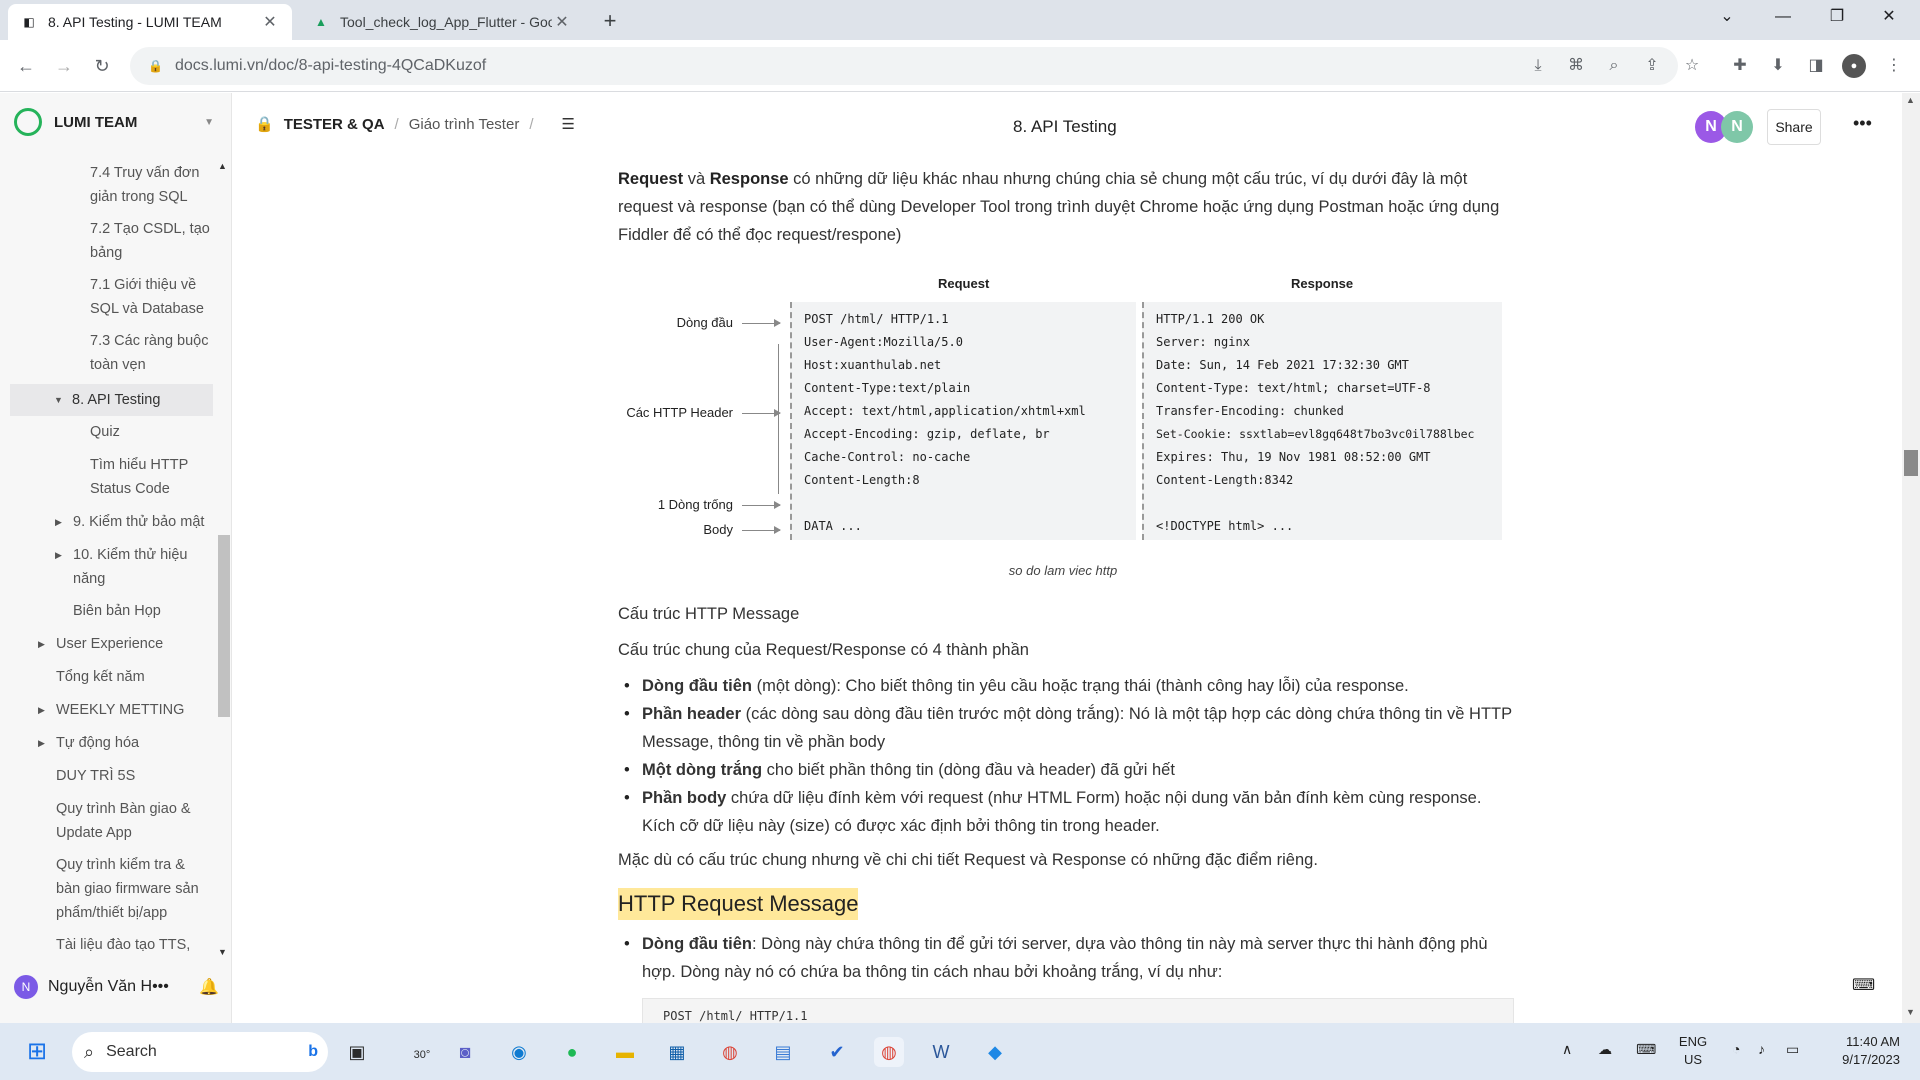  I want to click on sidebar-item: 7.4 Truy vấn đơn giản trong SQL, so click(144, 185).